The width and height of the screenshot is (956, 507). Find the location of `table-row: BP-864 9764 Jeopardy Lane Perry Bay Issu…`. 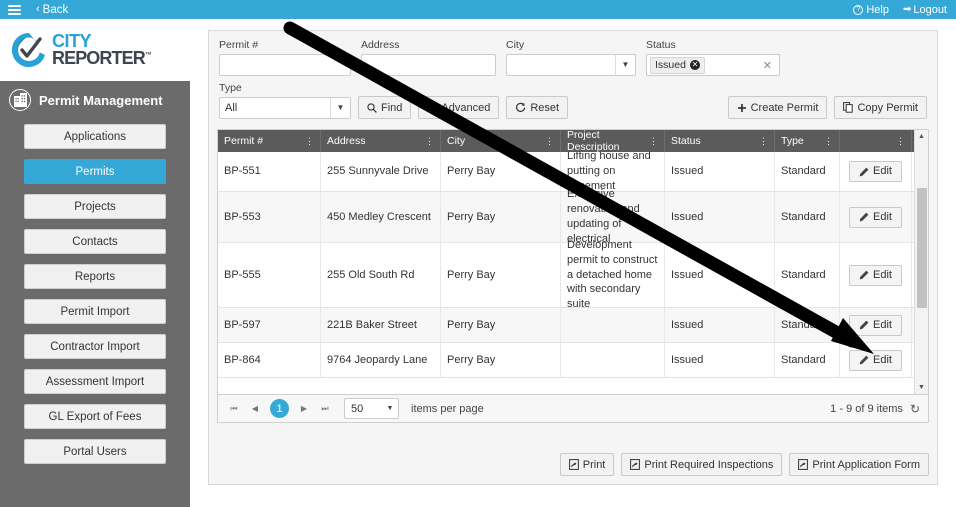

table-row: BP-864 9764 Jeopardy Lane Perry Bay Issu… is located at coordinates (573, 360).